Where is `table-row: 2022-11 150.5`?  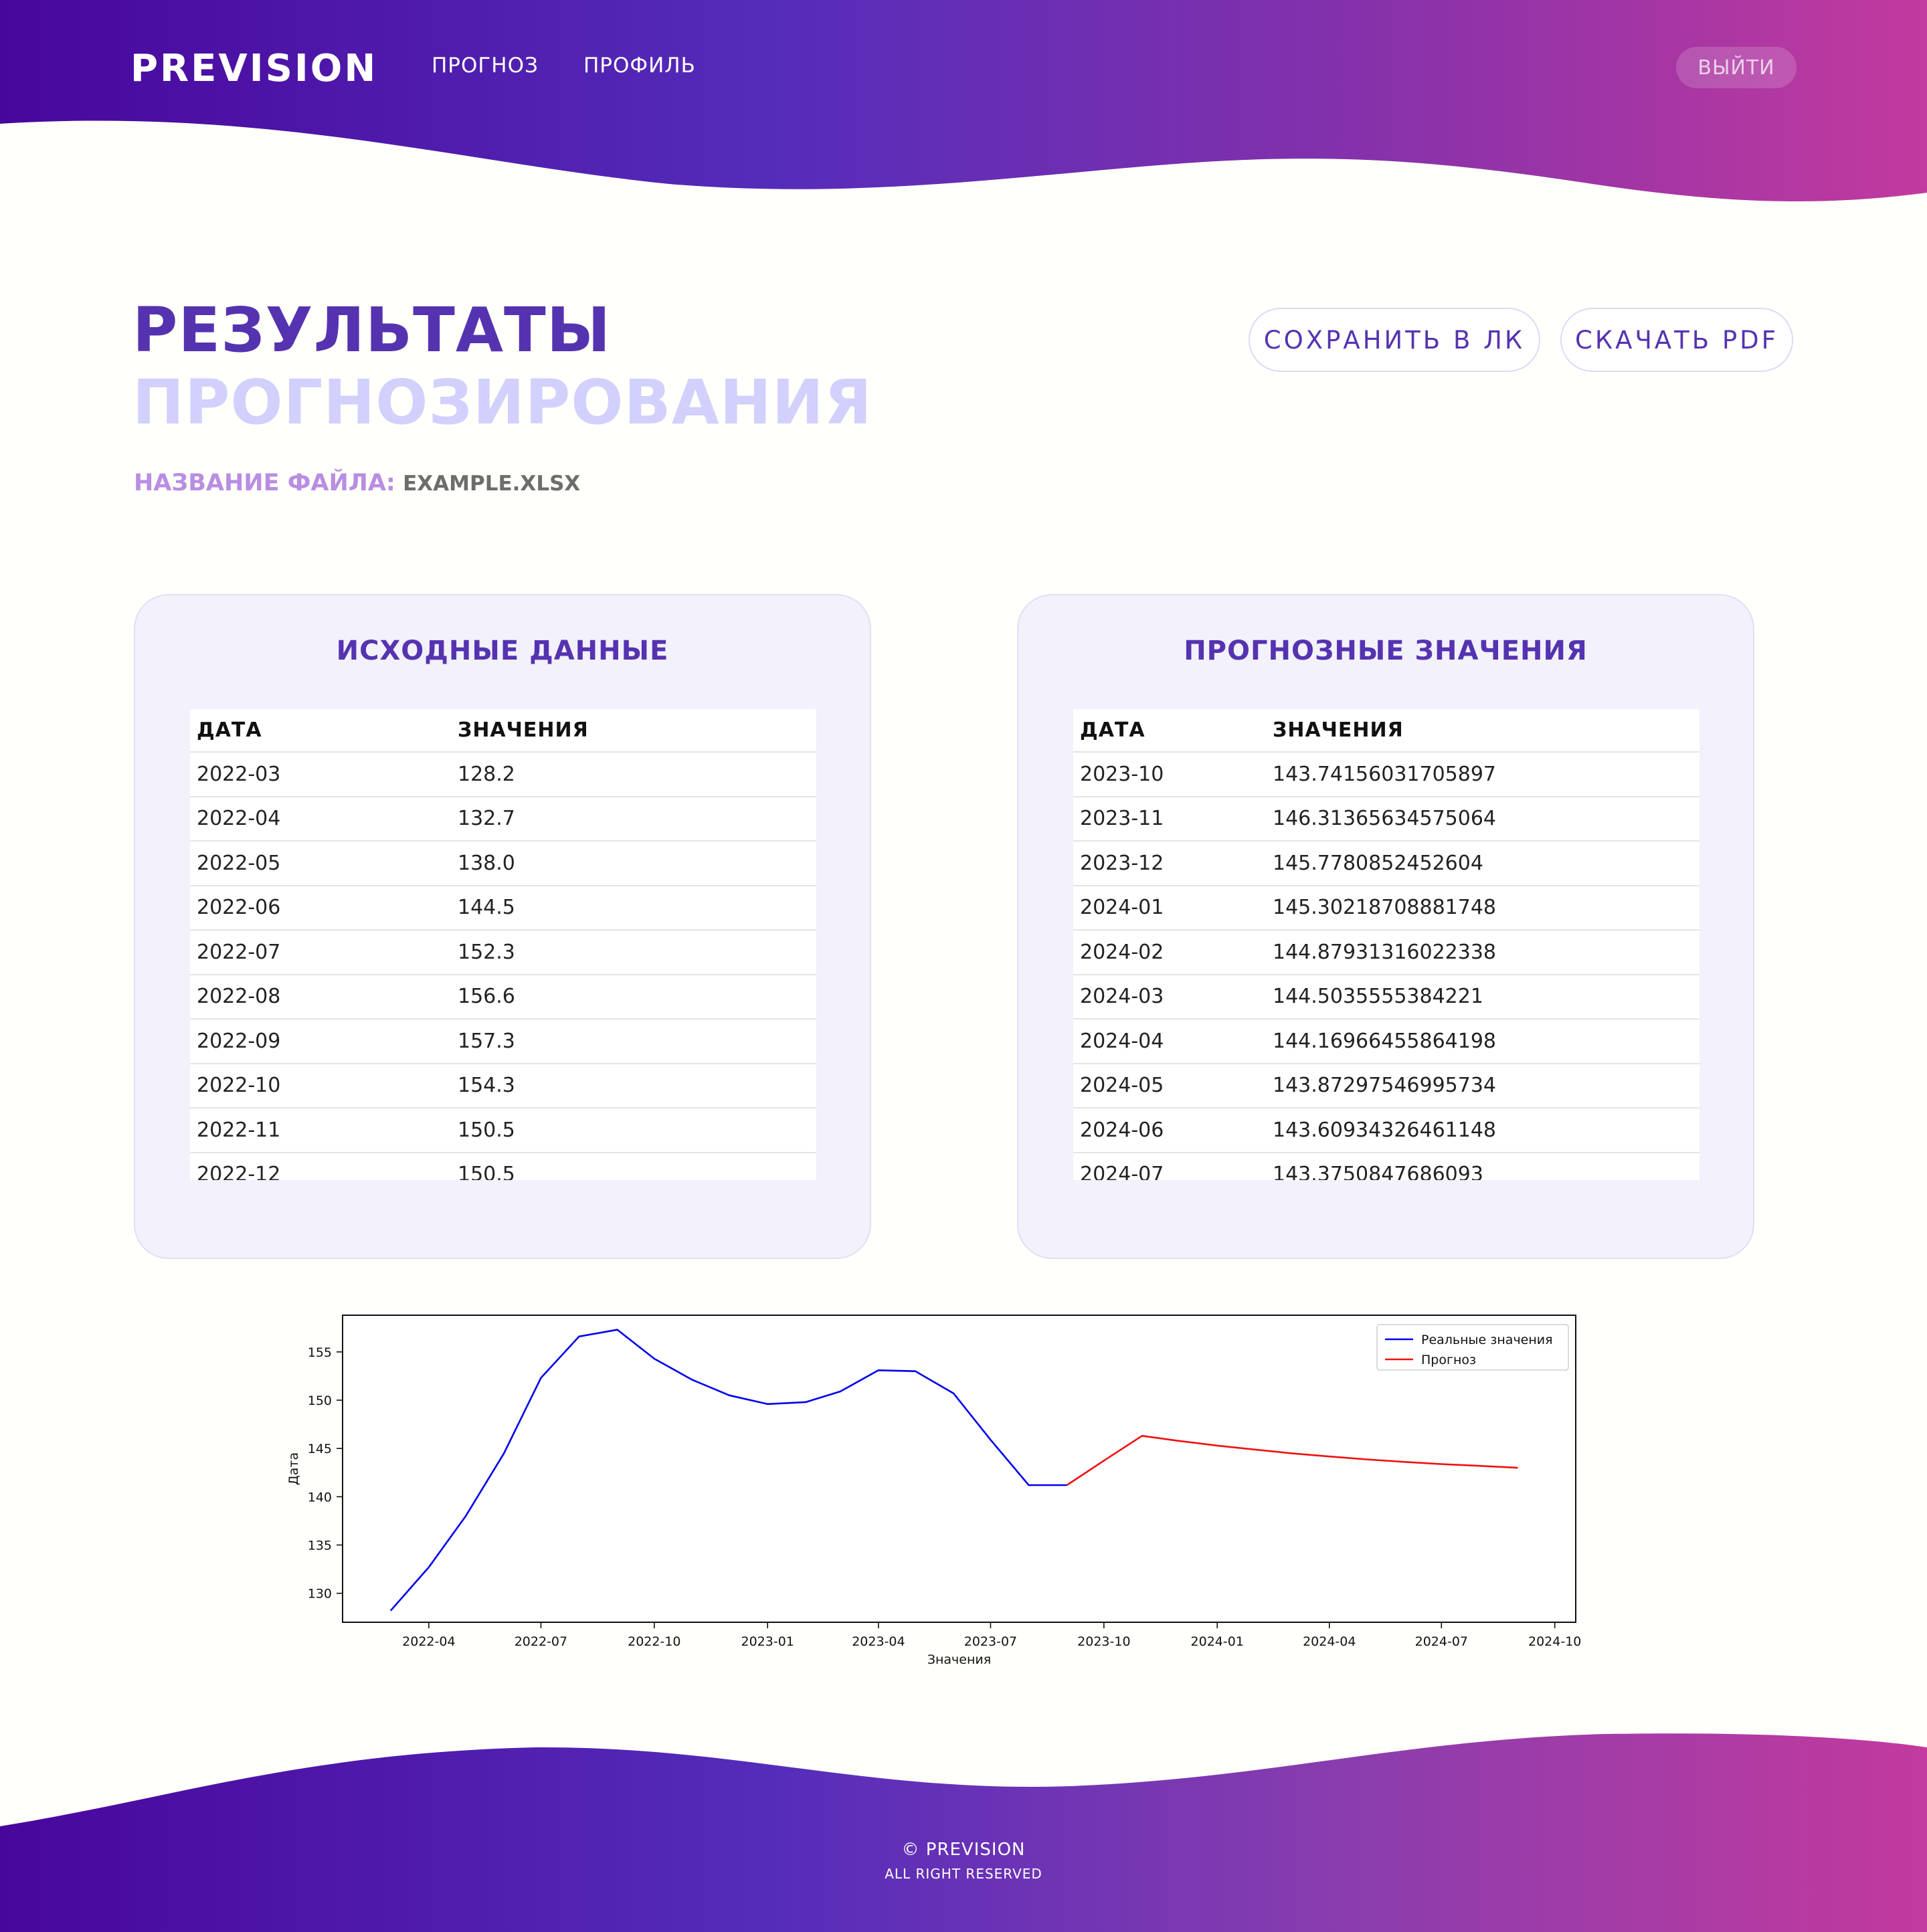 table-row: 2022-11 150.5 is located at coordinates (503, 1131).